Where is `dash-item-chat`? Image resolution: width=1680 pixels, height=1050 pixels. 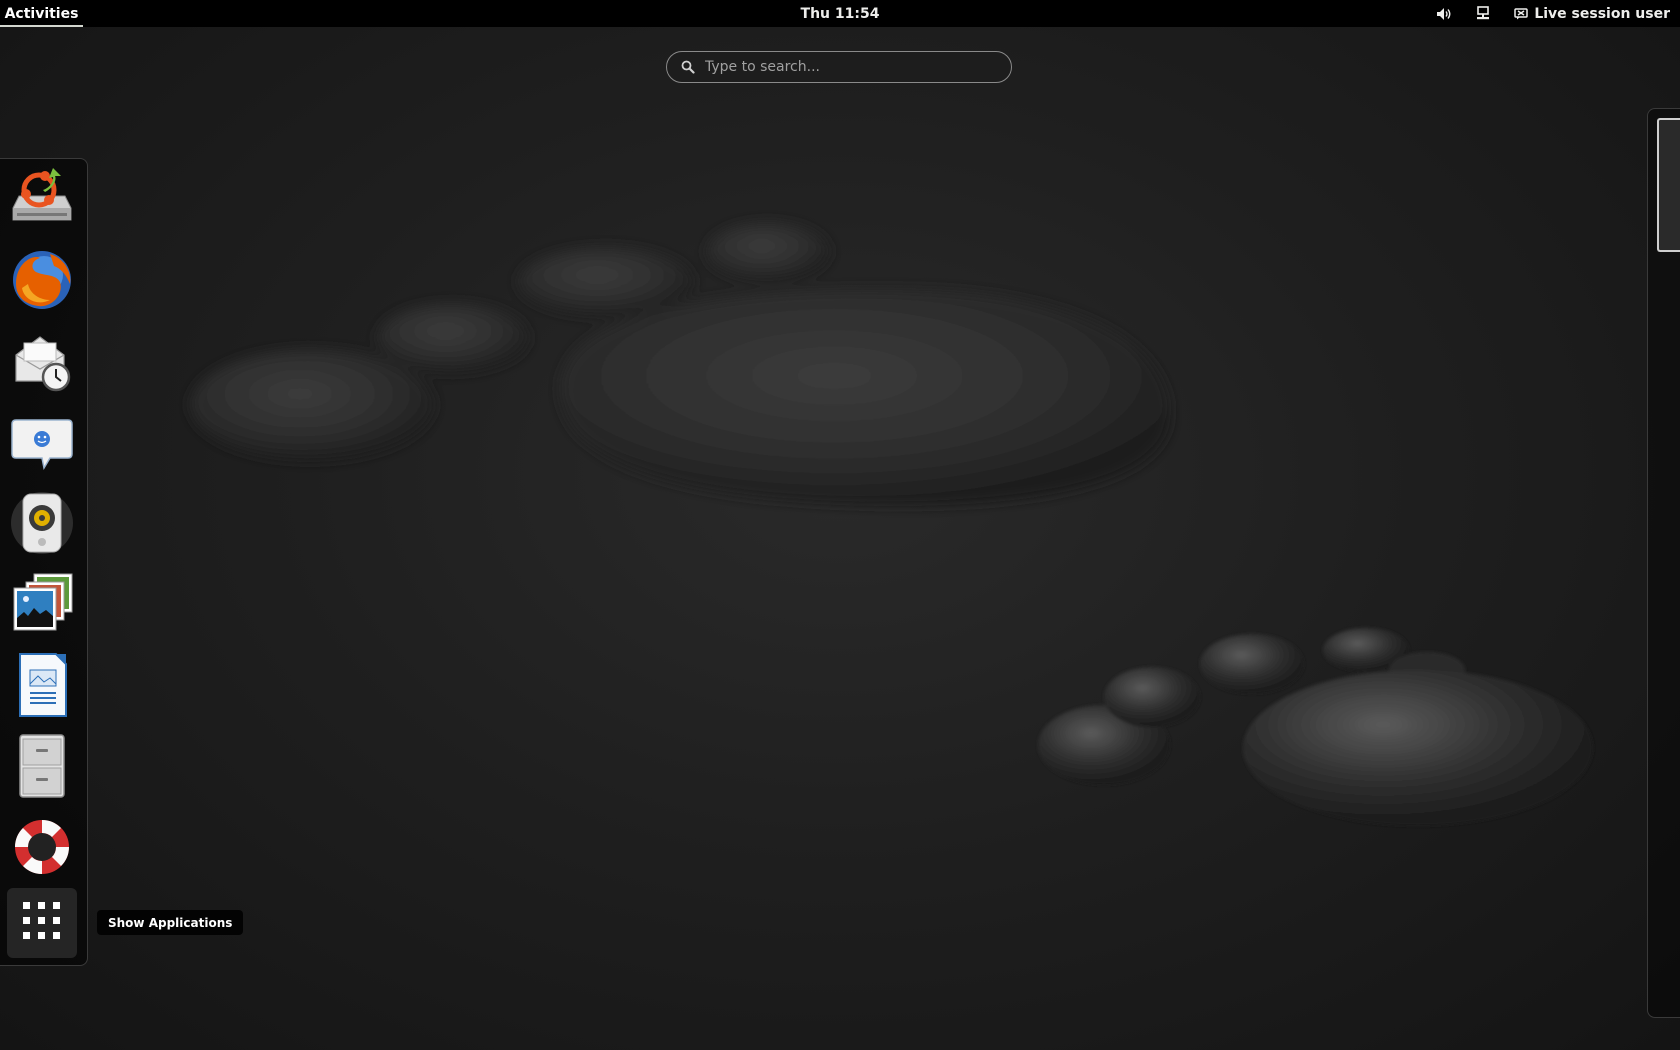 dash-item-chat is located at coordinates (42, 442).